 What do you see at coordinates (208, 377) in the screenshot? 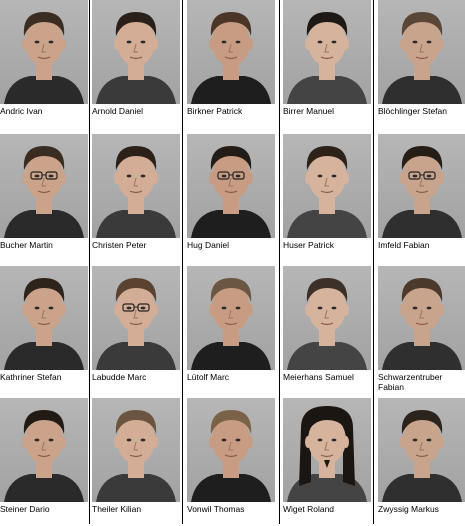
I see `person-name: Lütolf Marc` at bounding box center [208, 377].